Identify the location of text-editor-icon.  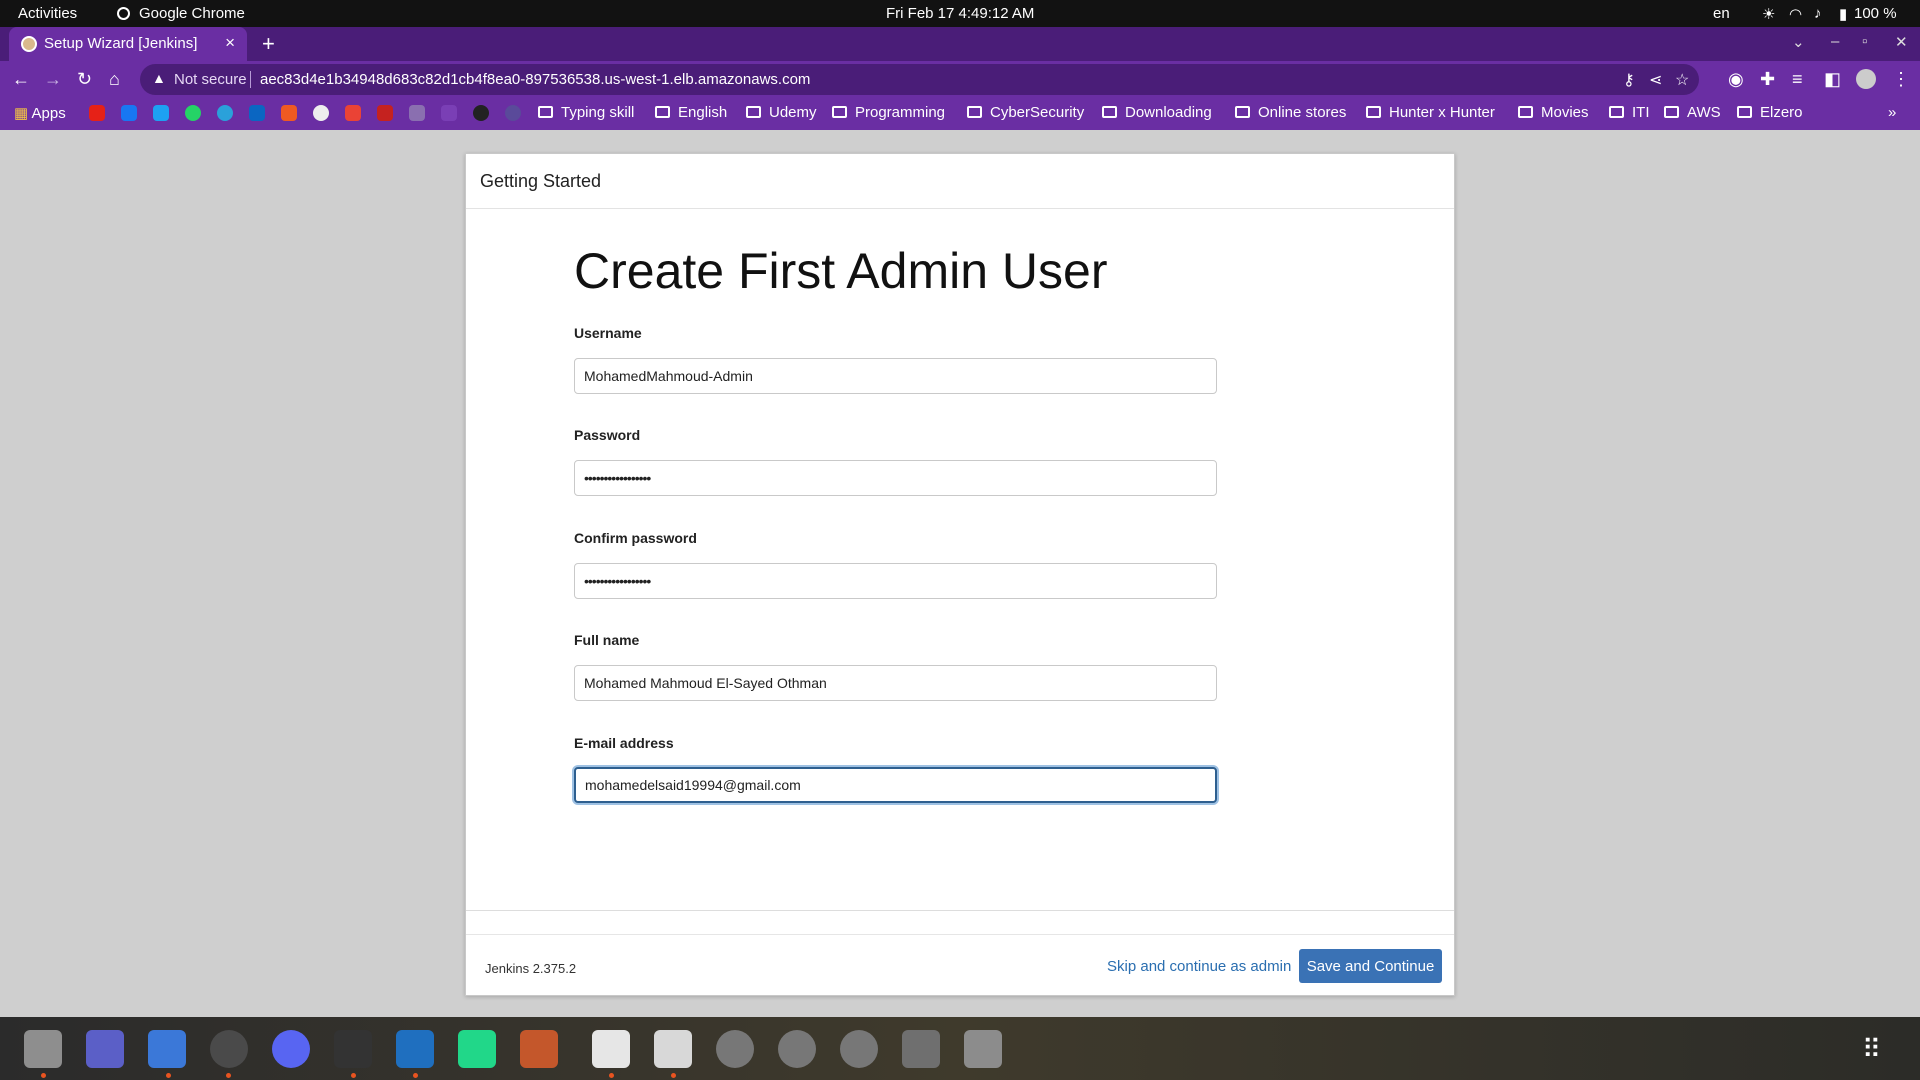
(611, 1049).